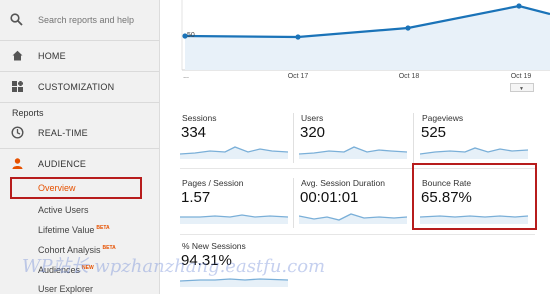 The image size is (550, 294). I want to click on sidebar-item-audiences: Audiences NEW, so click(66, 270).